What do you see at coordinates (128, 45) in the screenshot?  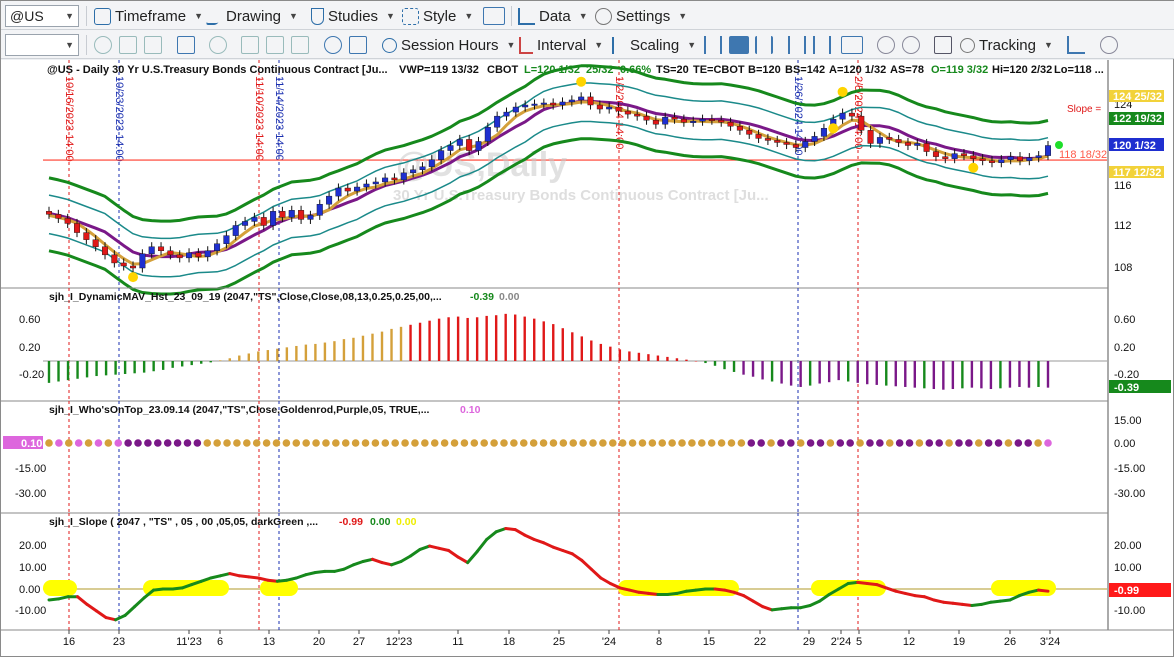 I see `grid-icon` at bounding box center [128, 45].